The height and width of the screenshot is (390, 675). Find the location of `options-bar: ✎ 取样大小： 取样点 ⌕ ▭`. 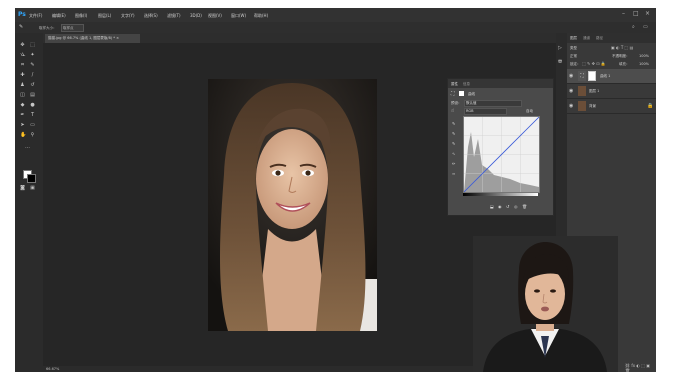

options-bar: ✎ 取样大小： 取样点 ⌕ ▭ is located at coordinates (335, 27).